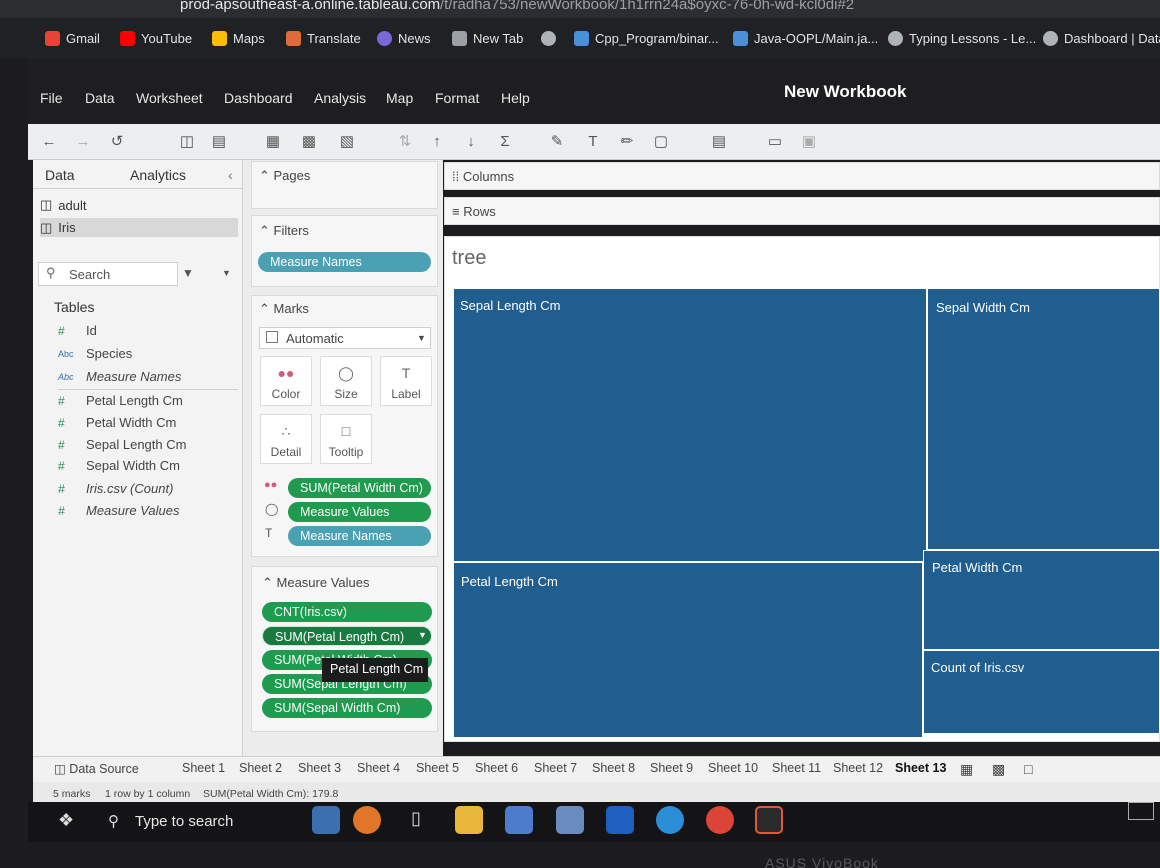  What do you see at coordinates (323, 38) in the screenshot?
I see `bookmark-translate: Translate` at bounding box center [323, 38].